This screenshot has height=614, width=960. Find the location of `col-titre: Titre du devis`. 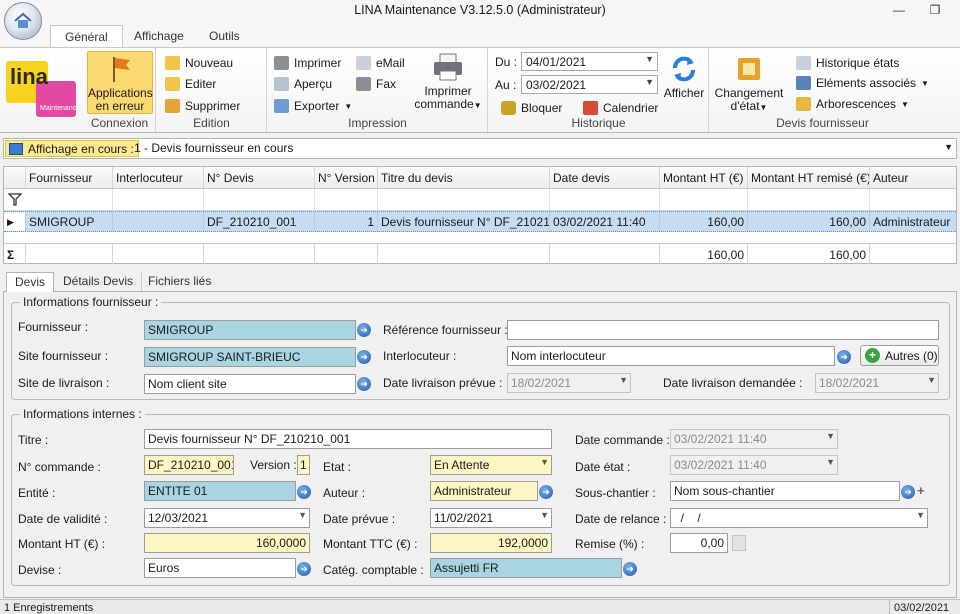

col-titre: Titre du devis is located at coordinates (464, 177).